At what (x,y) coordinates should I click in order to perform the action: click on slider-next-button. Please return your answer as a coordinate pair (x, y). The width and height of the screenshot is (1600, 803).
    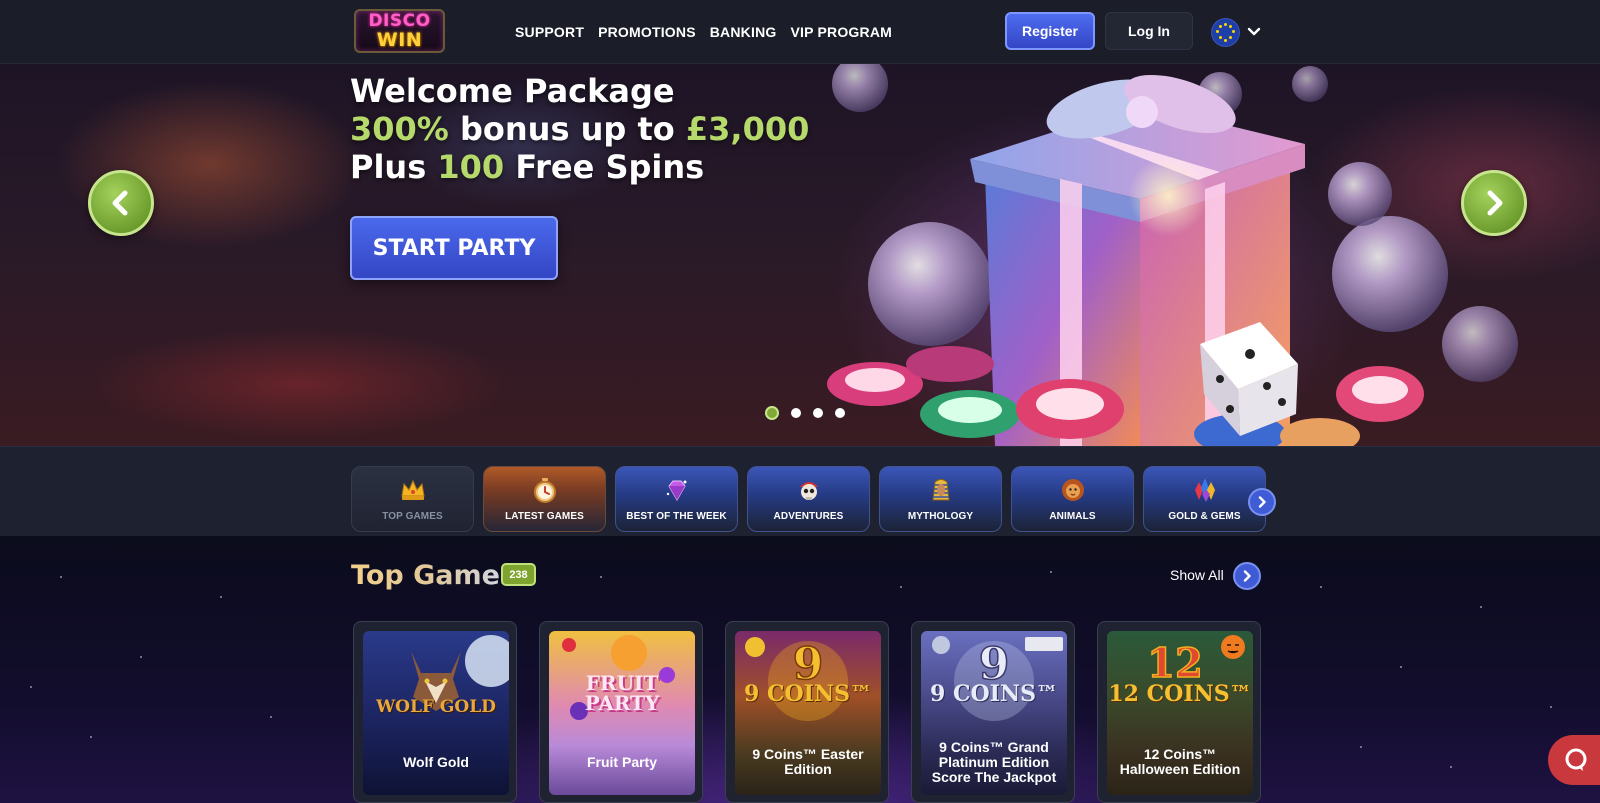
    Looking at the image, I should click on (1494, 203).